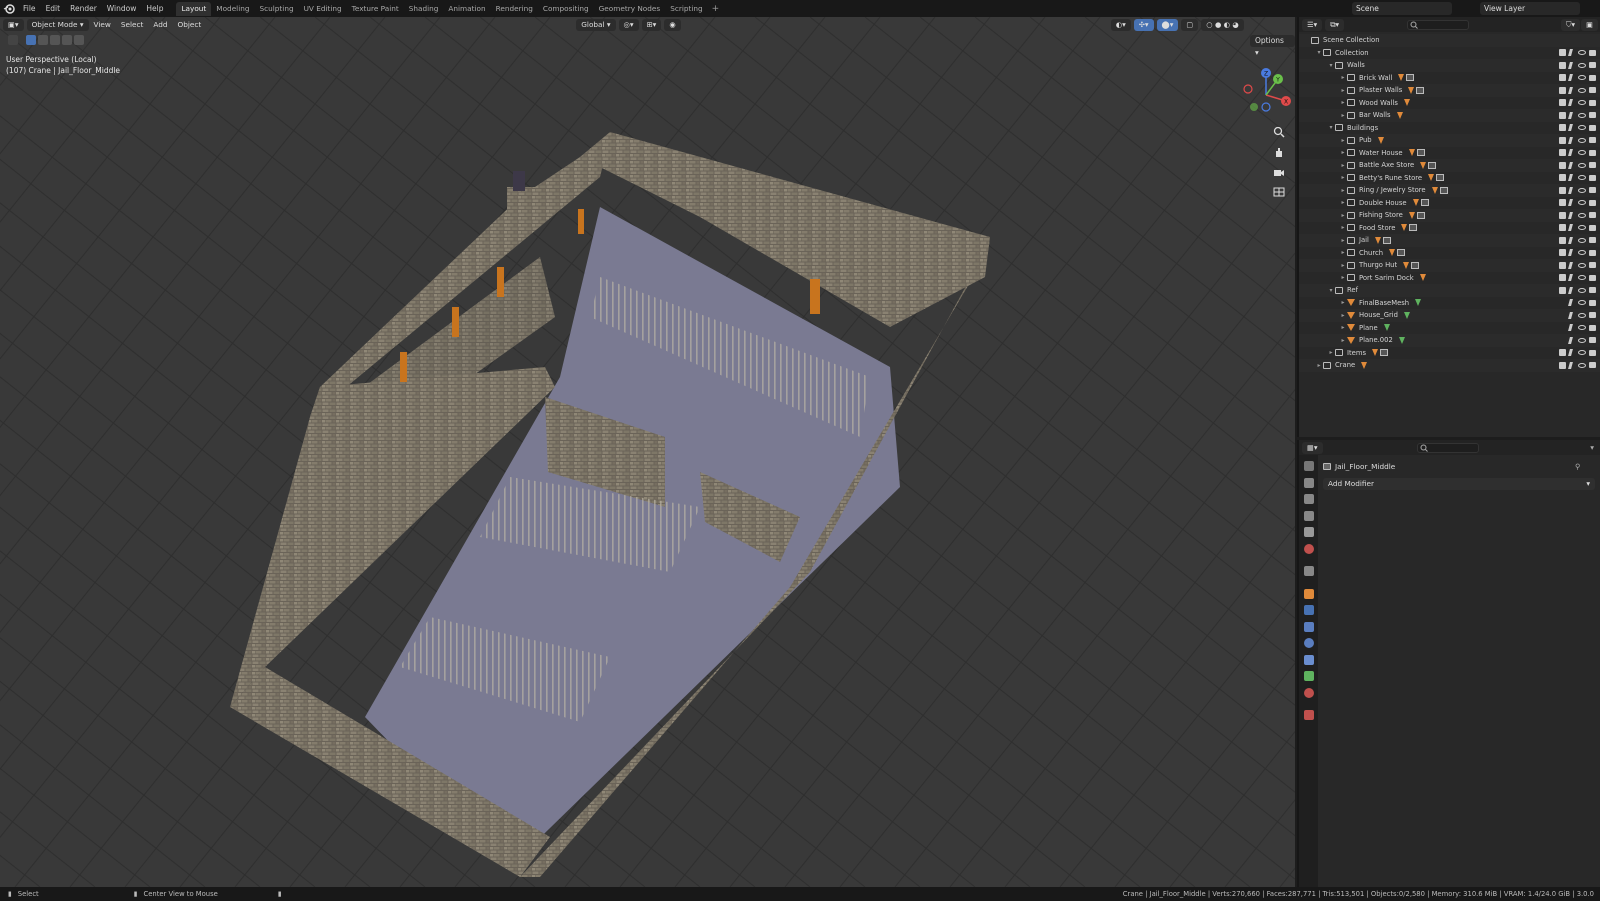  Describe the element at coordinates (686, 9) in the screenshot. I see `workspace-tab-scripting: Scripting` at that location.